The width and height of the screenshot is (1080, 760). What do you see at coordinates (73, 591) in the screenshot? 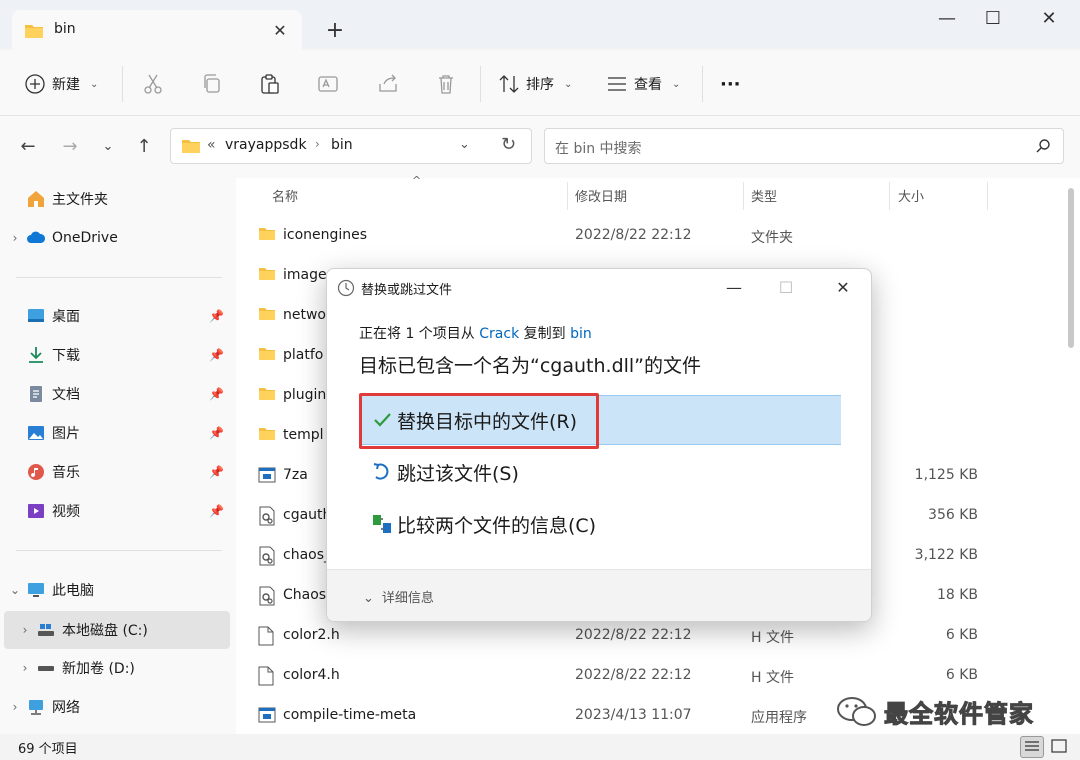
I see `sidebar-item-label: 此电脑` at bounding box center [73, 591].